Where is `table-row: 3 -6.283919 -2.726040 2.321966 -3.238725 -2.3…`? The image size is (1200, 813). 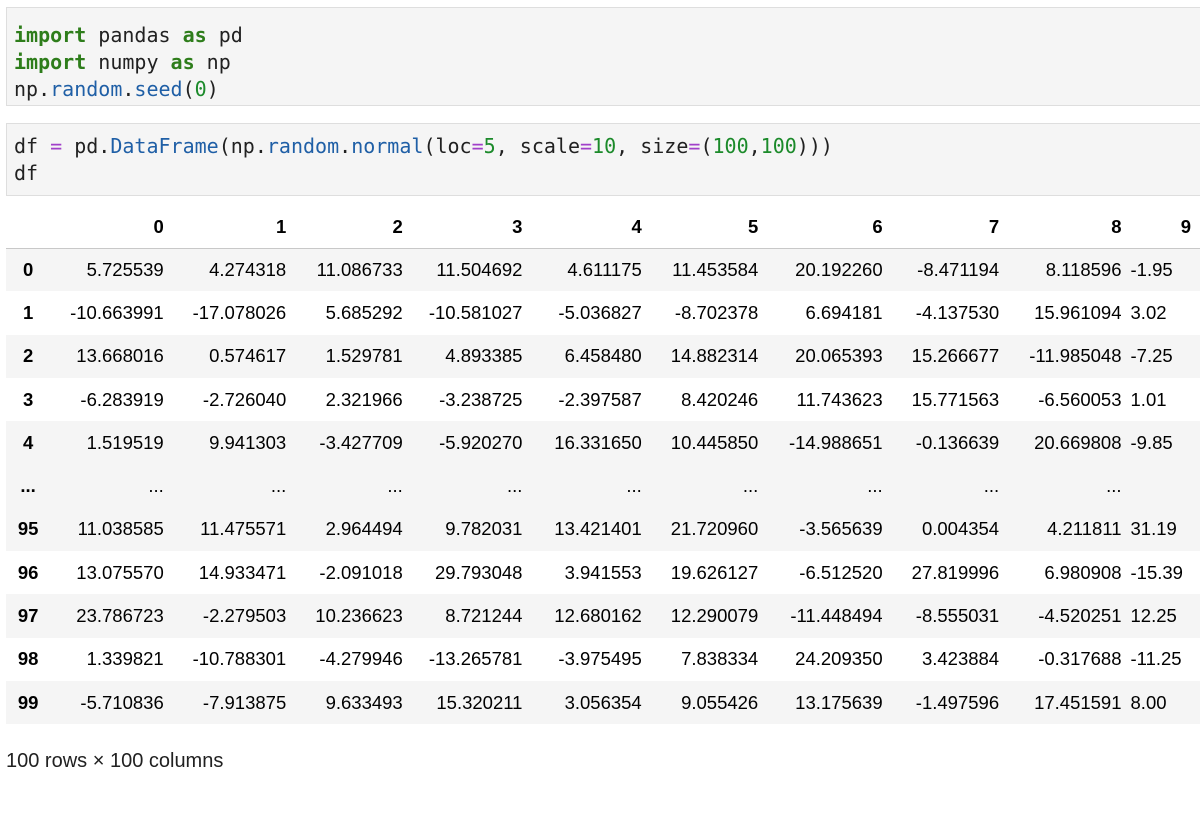 table-row: 3 -6.283919 -2.726040 2.321966 -3.238725 -2.3… is located at coordinates (603, 399).